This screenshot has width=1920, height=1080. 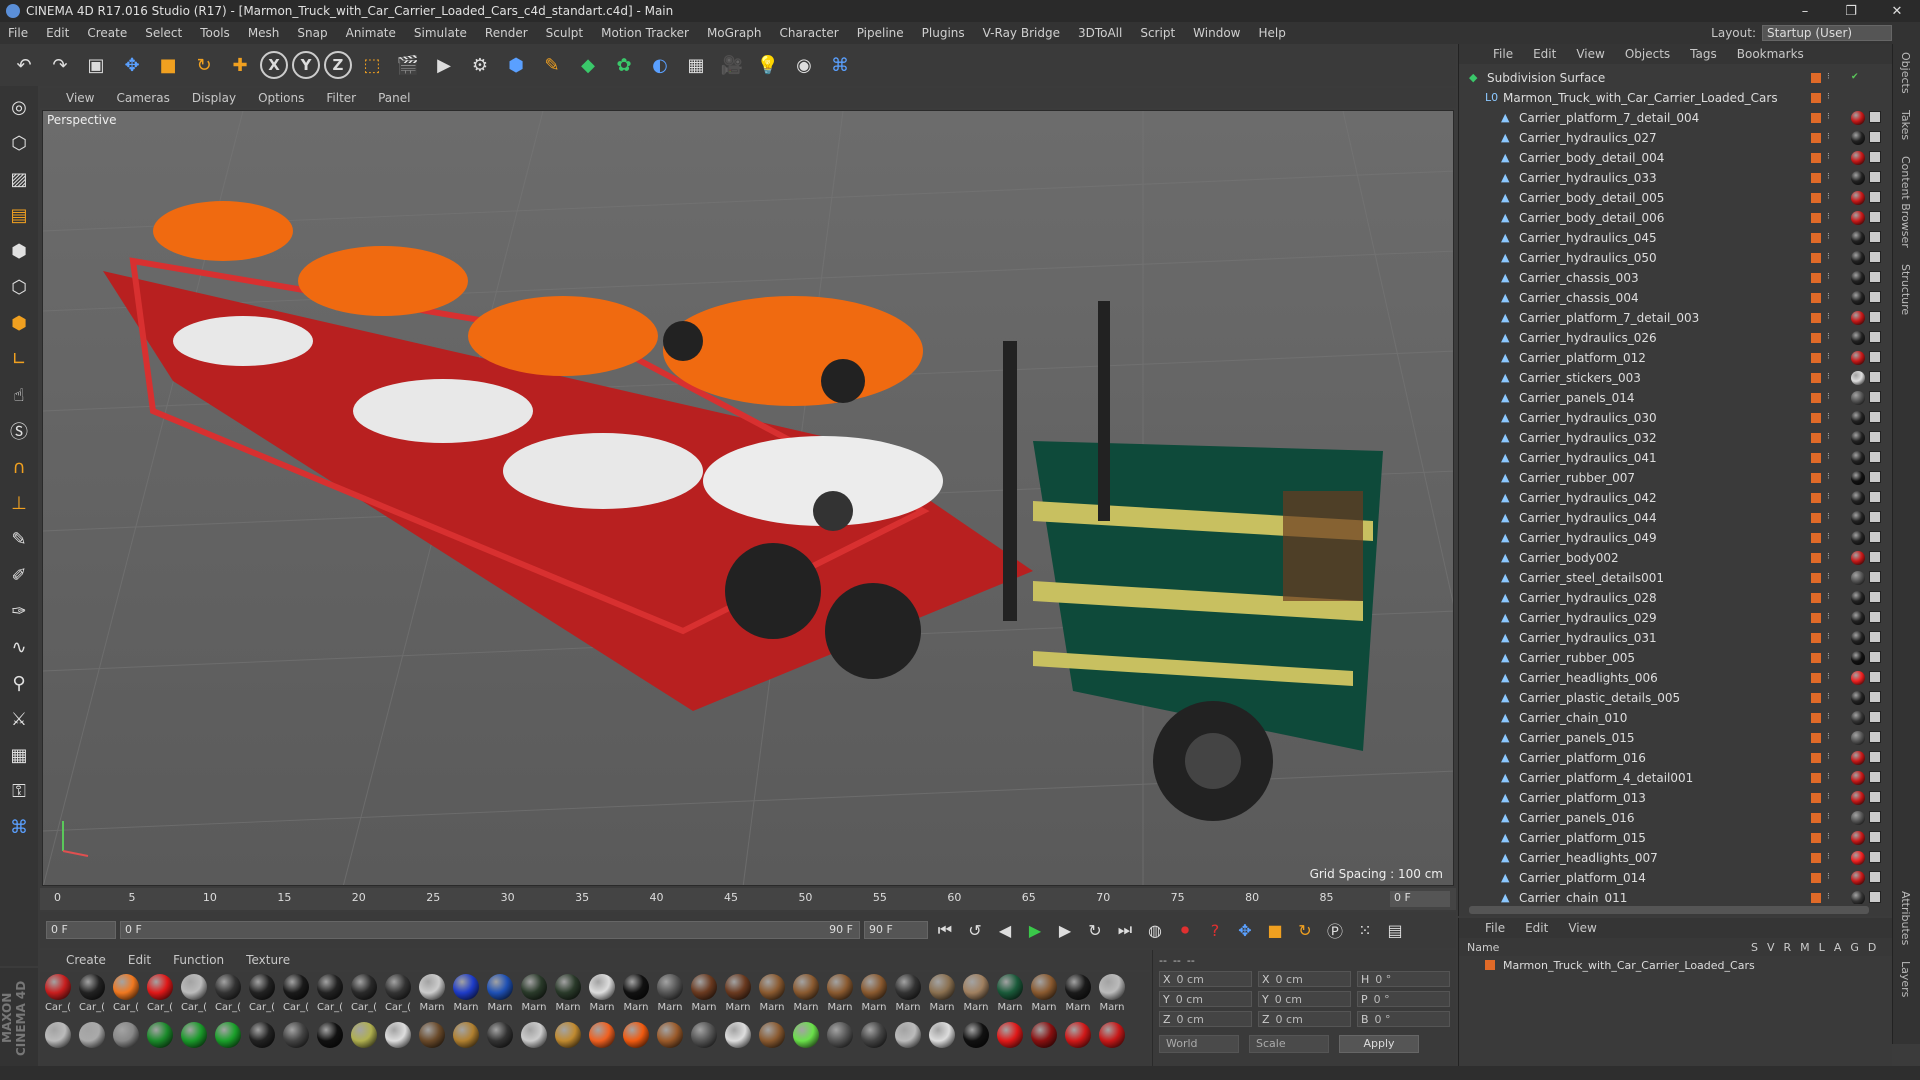 What do you see at coordinates (139, 960) in the screenshot?
I see `material-menu-edit: Edit` at bounding box center [139, 960].